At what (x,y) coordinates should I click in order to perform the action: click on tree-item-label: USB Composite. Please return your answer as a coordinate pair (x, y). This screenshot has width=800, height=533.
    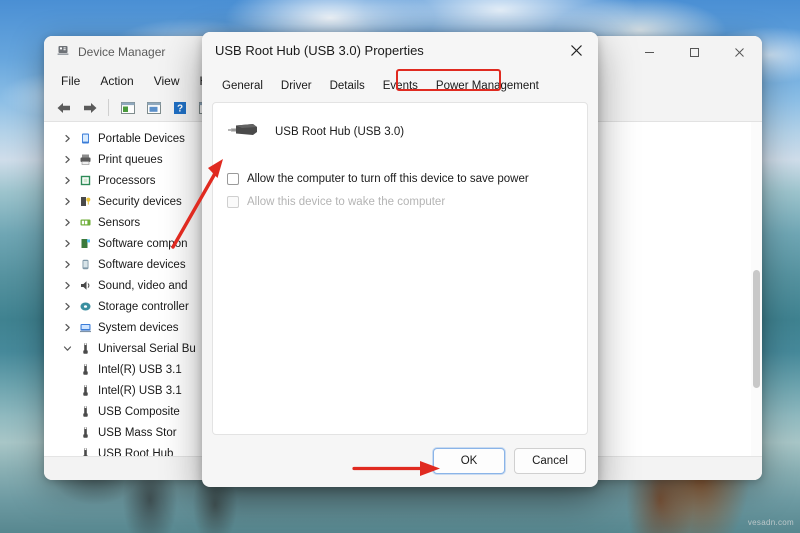
    Looking at the image, I should click on (139, 411).